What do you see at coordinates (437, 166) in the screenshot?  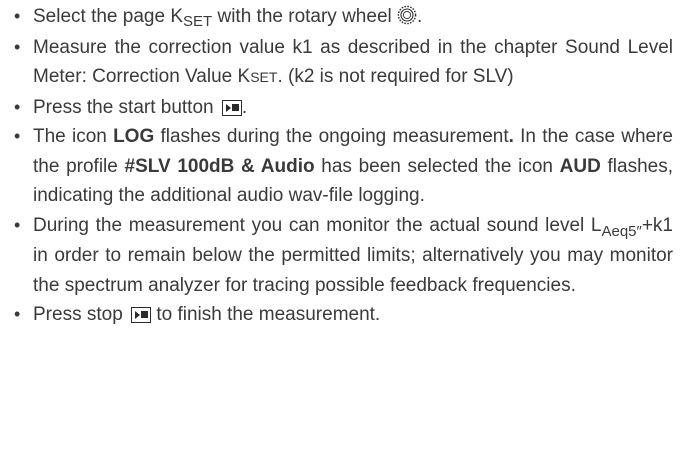 I see `step-text: has been selected the icon` at bounding box center [437, 166].